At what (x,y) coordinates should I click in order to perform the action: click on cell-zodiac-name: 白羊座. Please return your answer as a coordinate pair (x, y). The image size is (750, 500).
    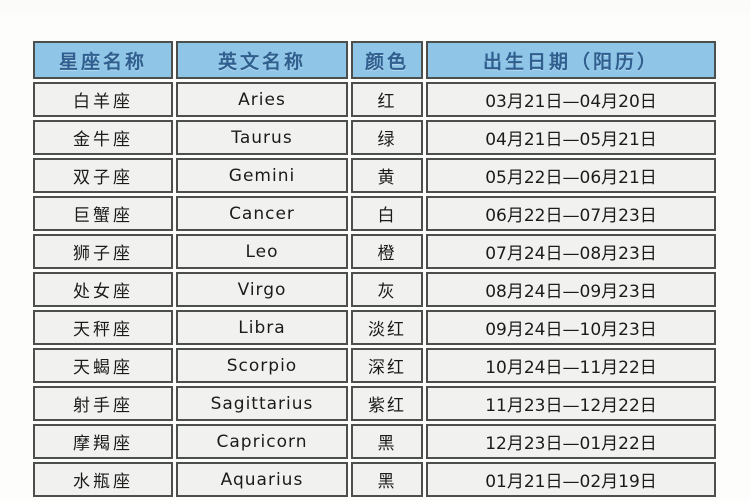
    Looking at the image, I should click on (103, 99).